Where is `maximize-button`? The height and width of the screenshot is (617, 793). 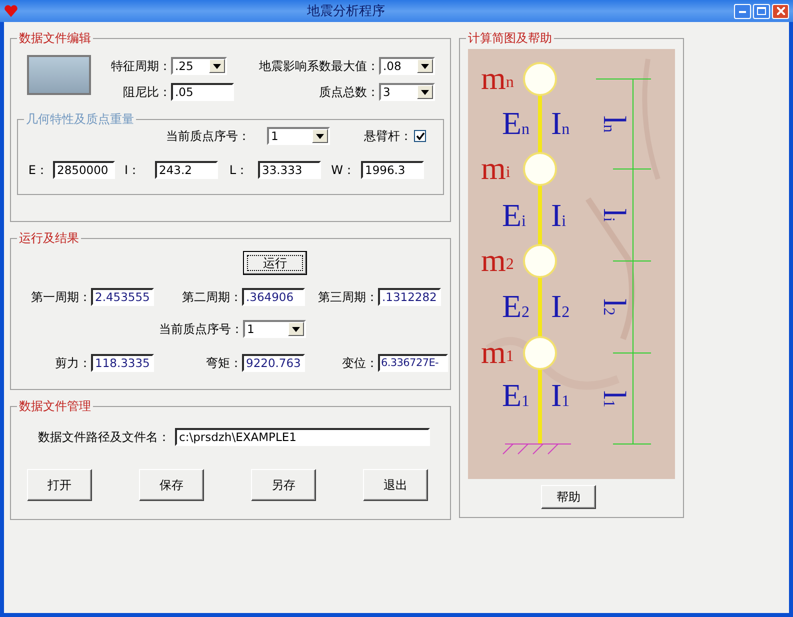
maximize-button is located at coordinates (761, 11).